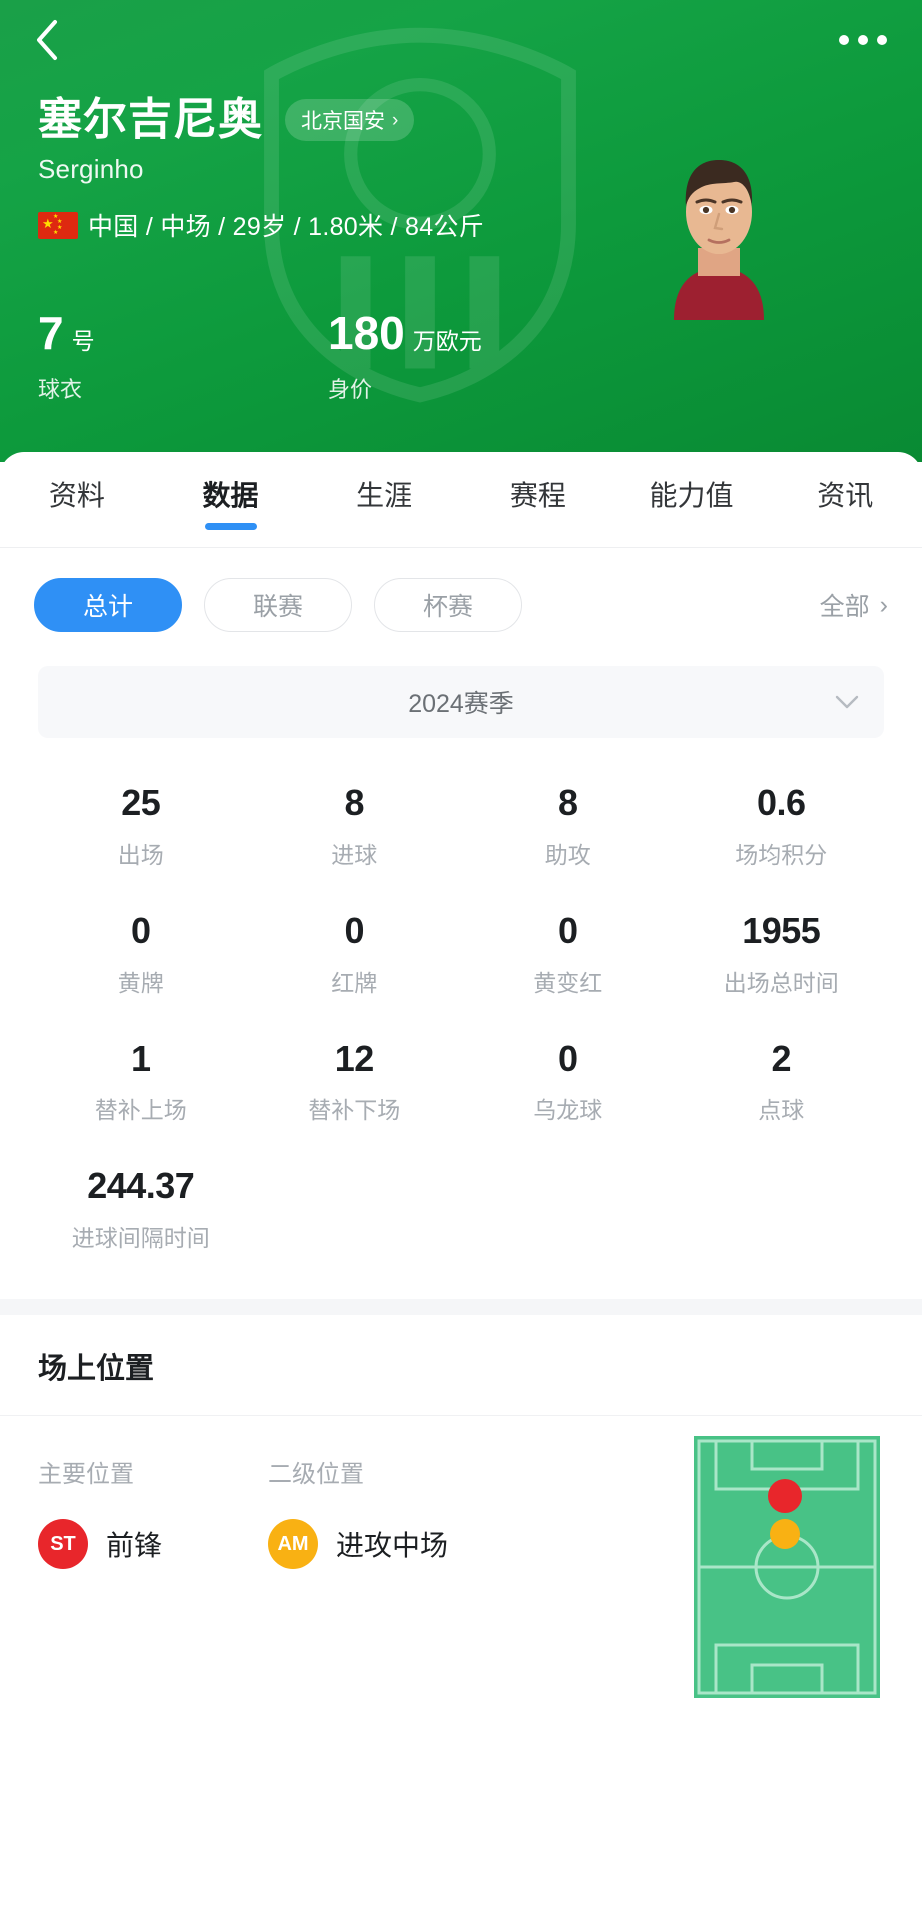 The image size is (922, 1920). What do you see at coordinates (140, 1058) in the screenshot?
I see `stat-value: 1` at bounding box center [140, 1058].